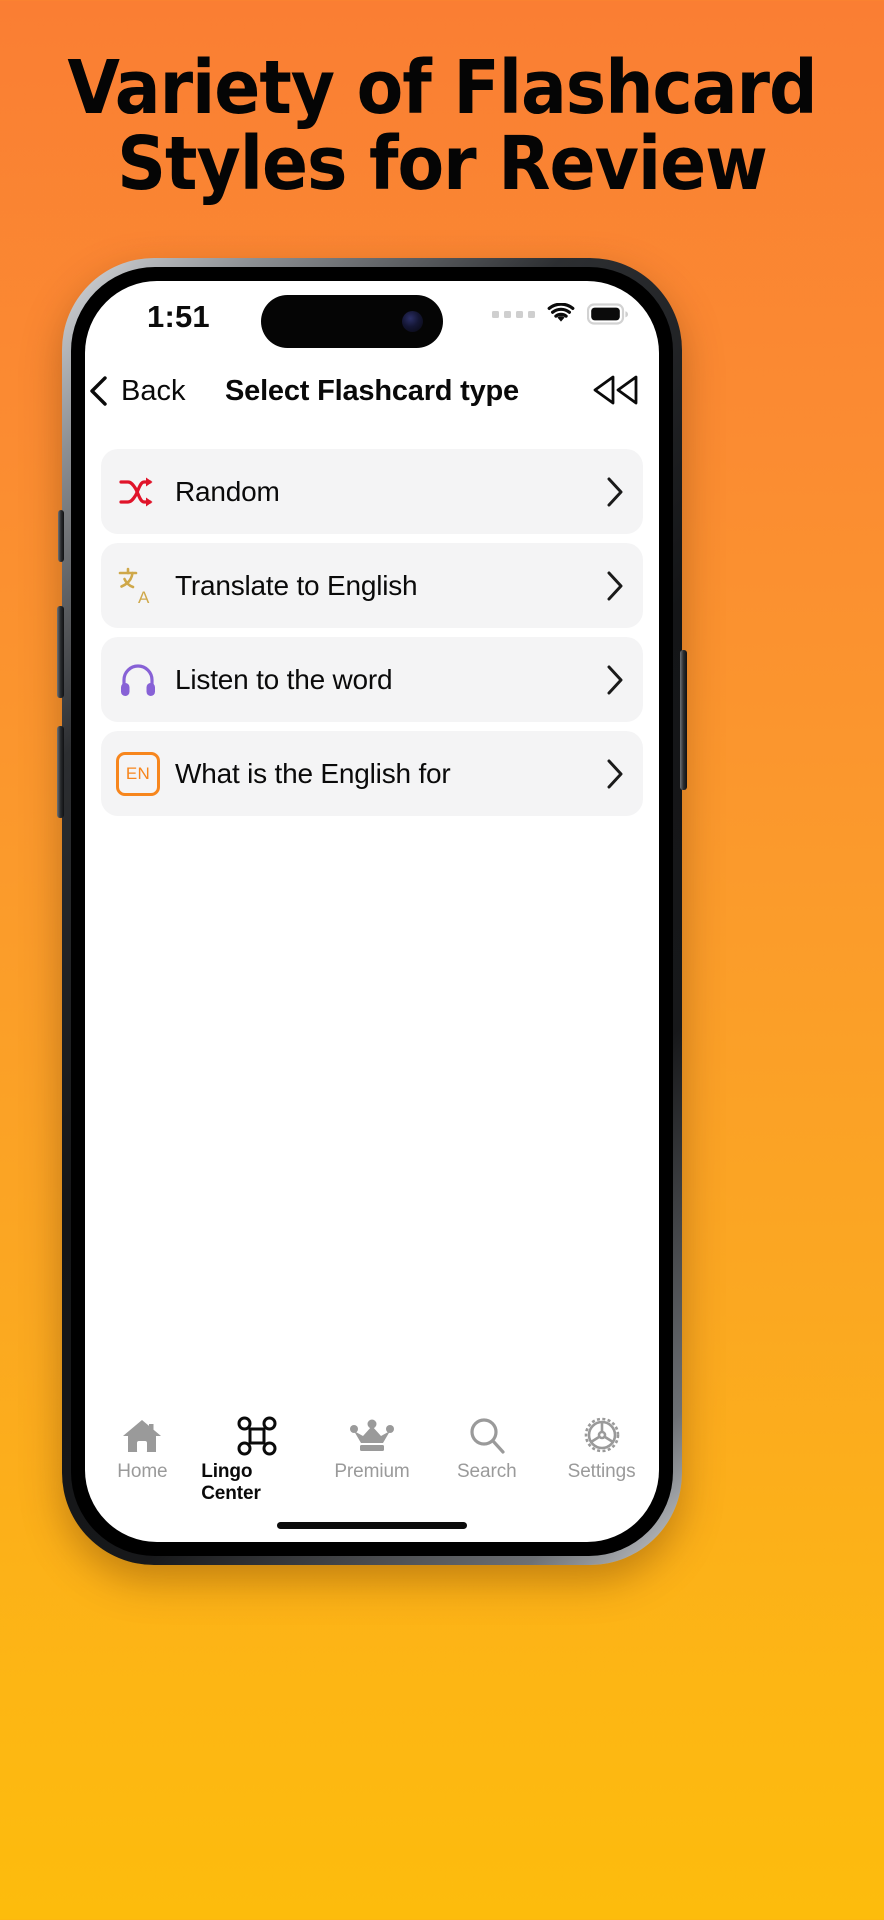  I want to click on rewind-icon, so click(615, 390).